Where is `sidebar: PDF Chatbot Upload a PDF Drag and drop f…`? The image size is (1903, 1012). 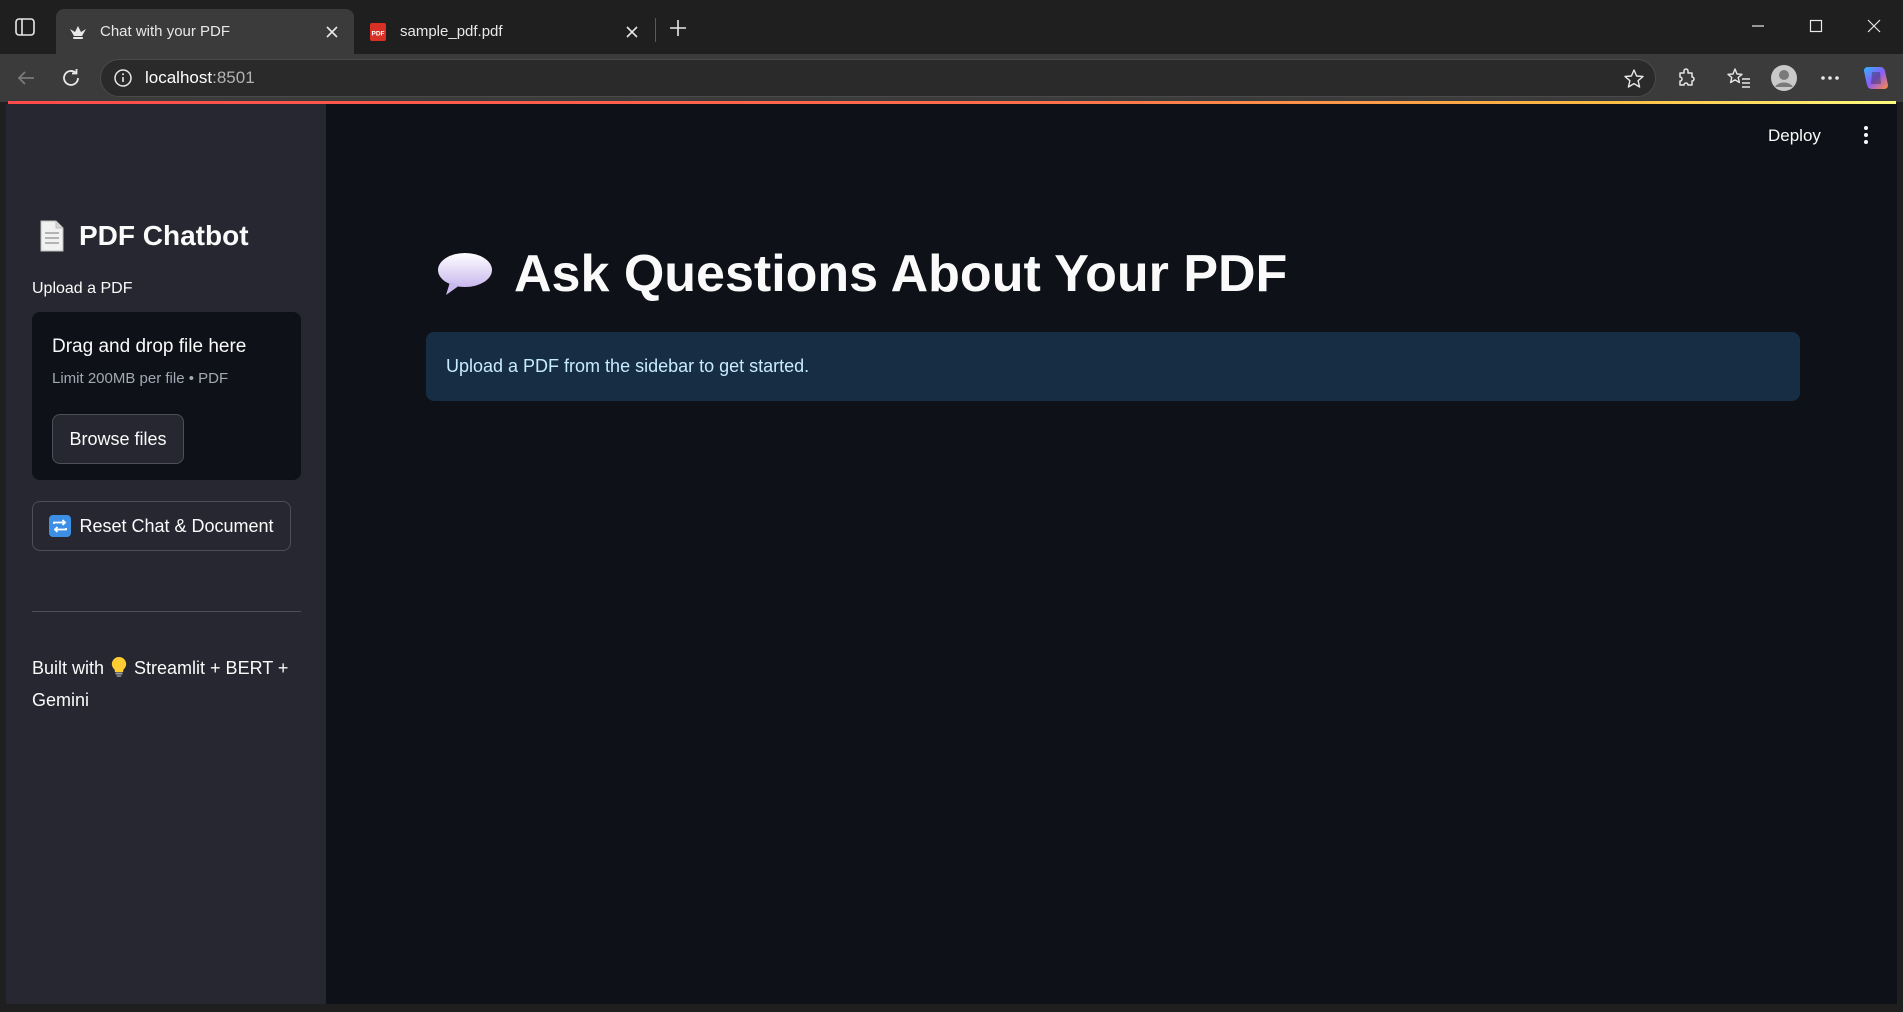
sidebar: PDF Chatbot Upload a PDF Drag and drop f… is located at coordinates (166, 554).